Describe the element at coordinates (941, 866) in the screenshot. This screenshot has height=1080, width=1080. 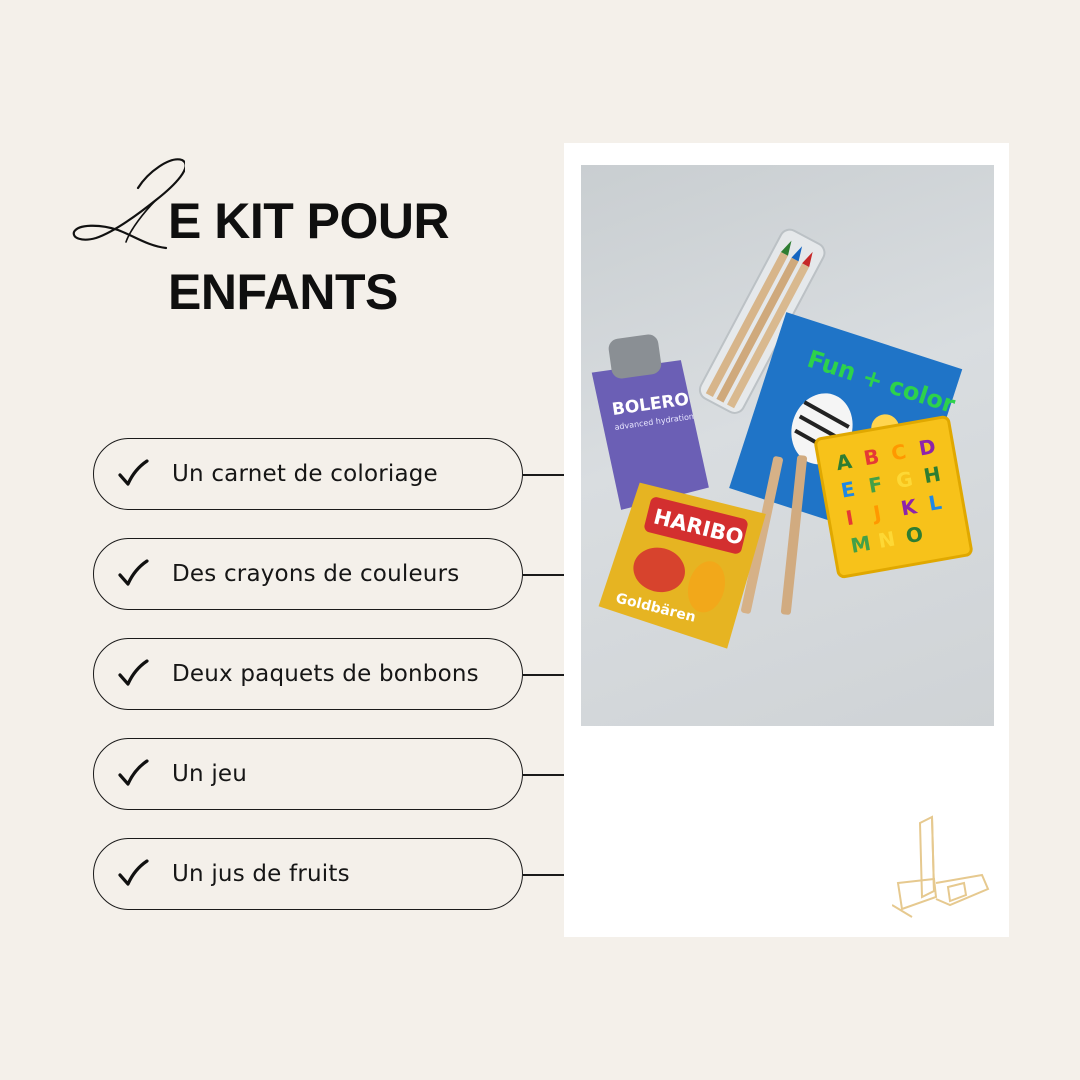
I see `building-logo-icon` at that location.